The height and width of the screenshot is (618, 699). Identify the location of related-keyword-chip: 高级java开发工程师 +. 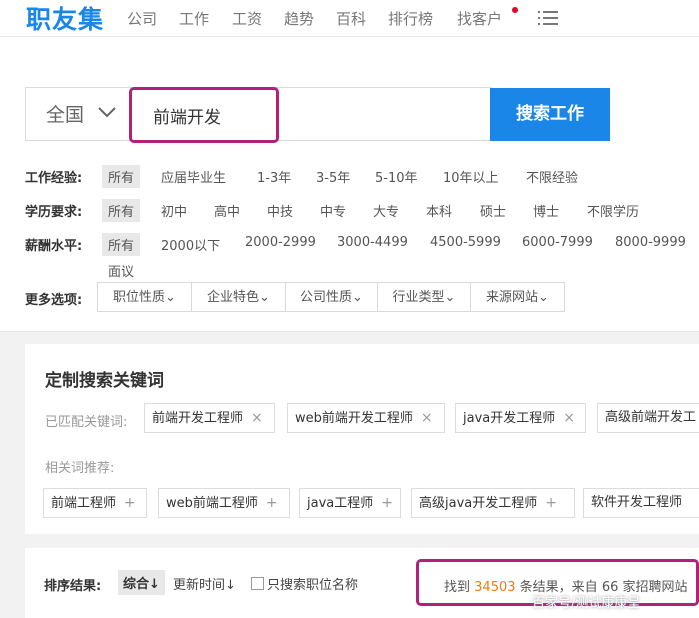
(493, 503).